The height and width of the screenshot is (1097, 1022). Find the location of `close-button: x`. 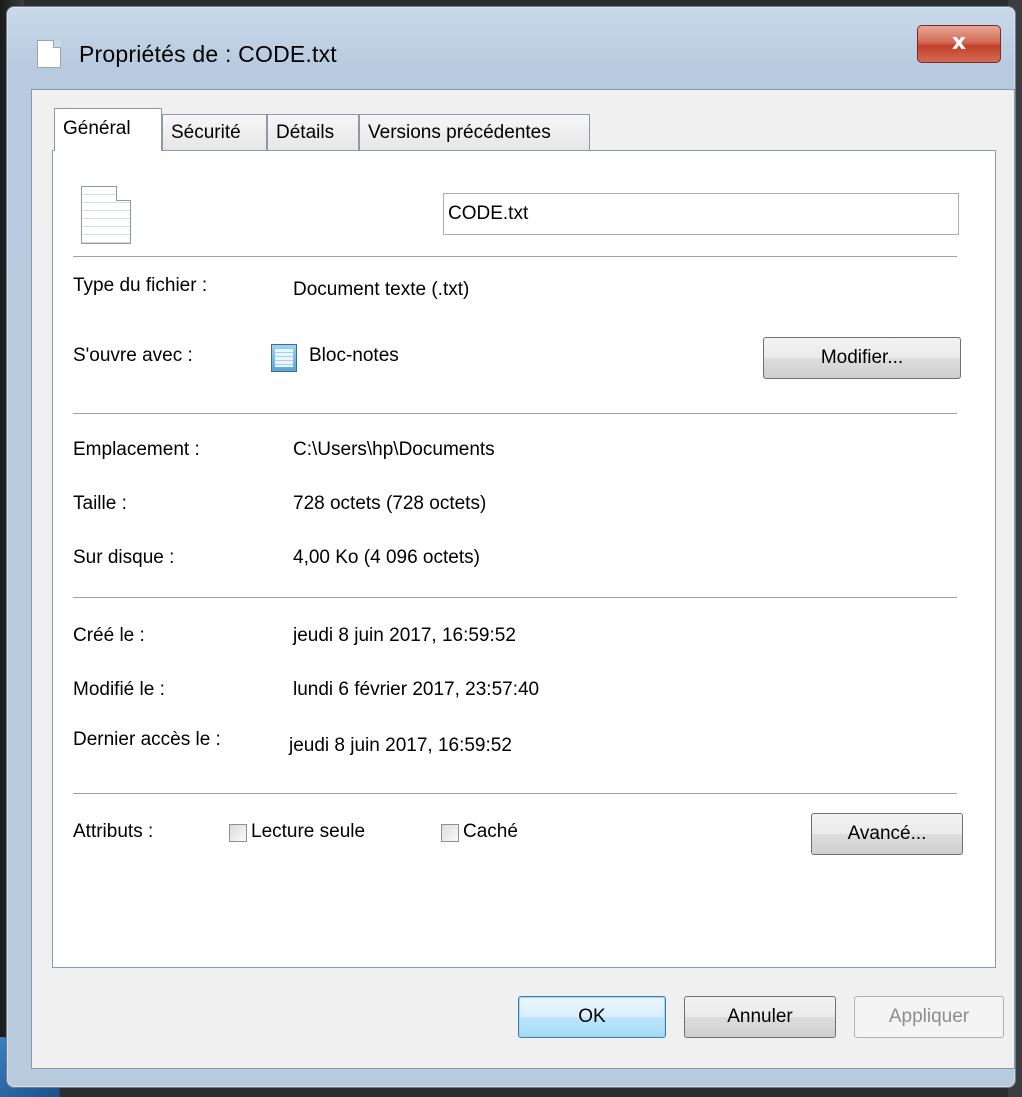

close-button: x is located at coordinates (959, 44).